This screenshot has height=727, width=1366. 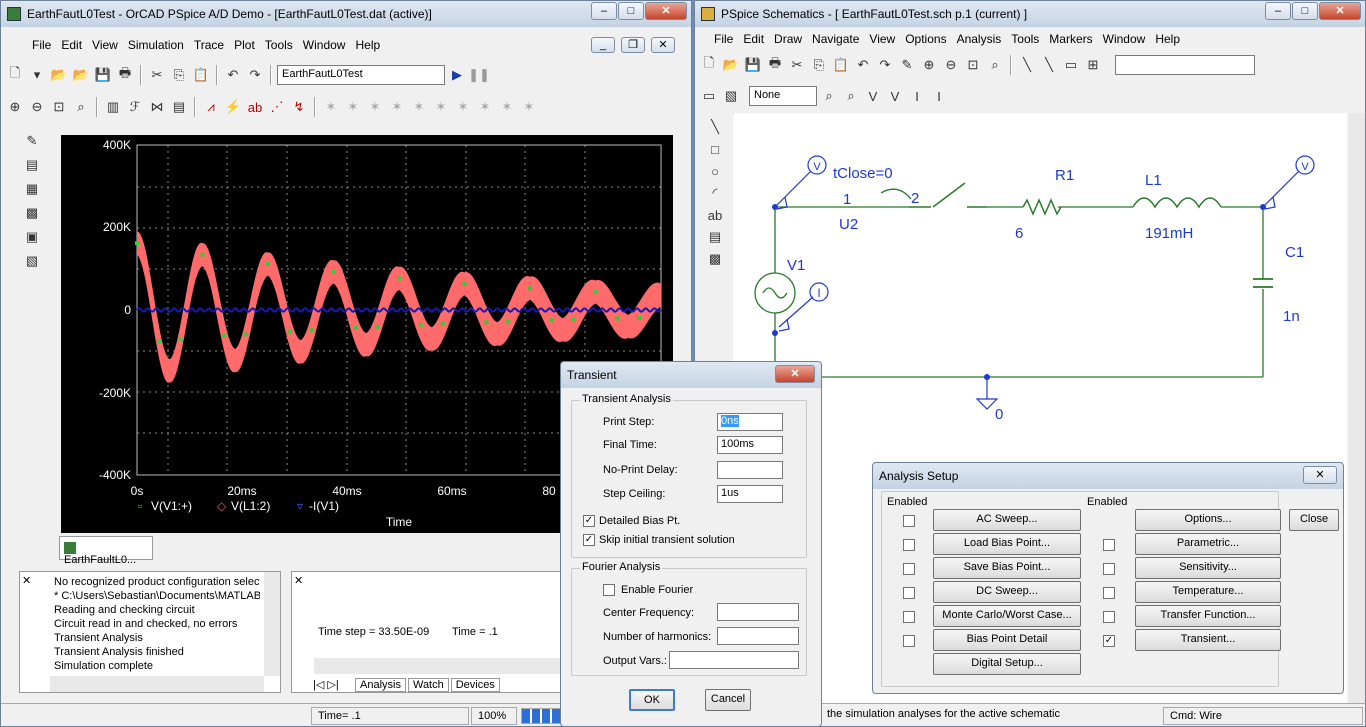 What do you see at coordinates (895, 96) in the screenshot?
I see `enable-bias-icon: V` at bounding box center [895, 96].